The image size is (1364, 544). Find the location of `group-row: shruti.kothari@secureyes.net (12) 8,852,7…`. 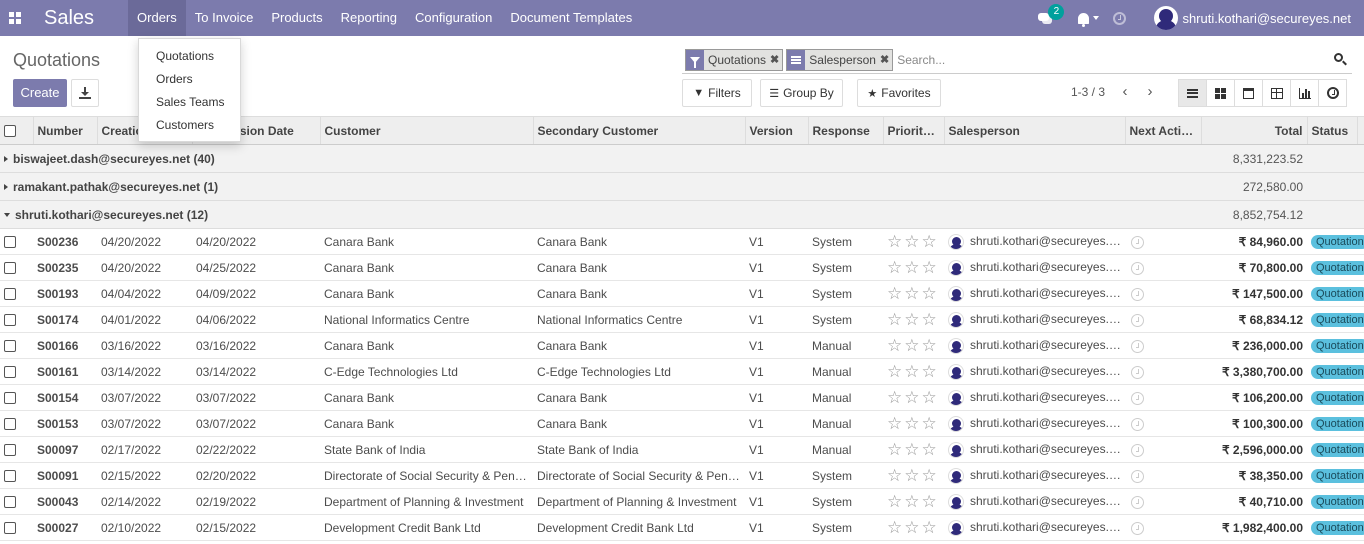

group-row: shruti.kothari@secureyes.net (12) 8,852,7… is located at coordinates (682, 214).